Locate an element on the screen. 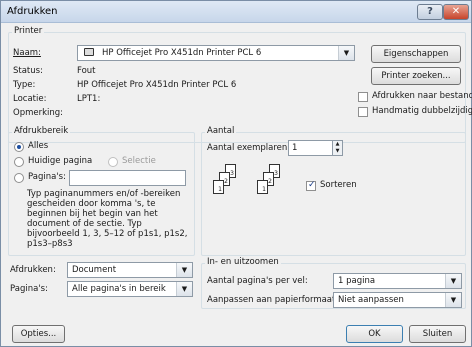 This screenshot has height=347, width=472. print-pages-label: Pagina's: is located at coordinates (29, 289).